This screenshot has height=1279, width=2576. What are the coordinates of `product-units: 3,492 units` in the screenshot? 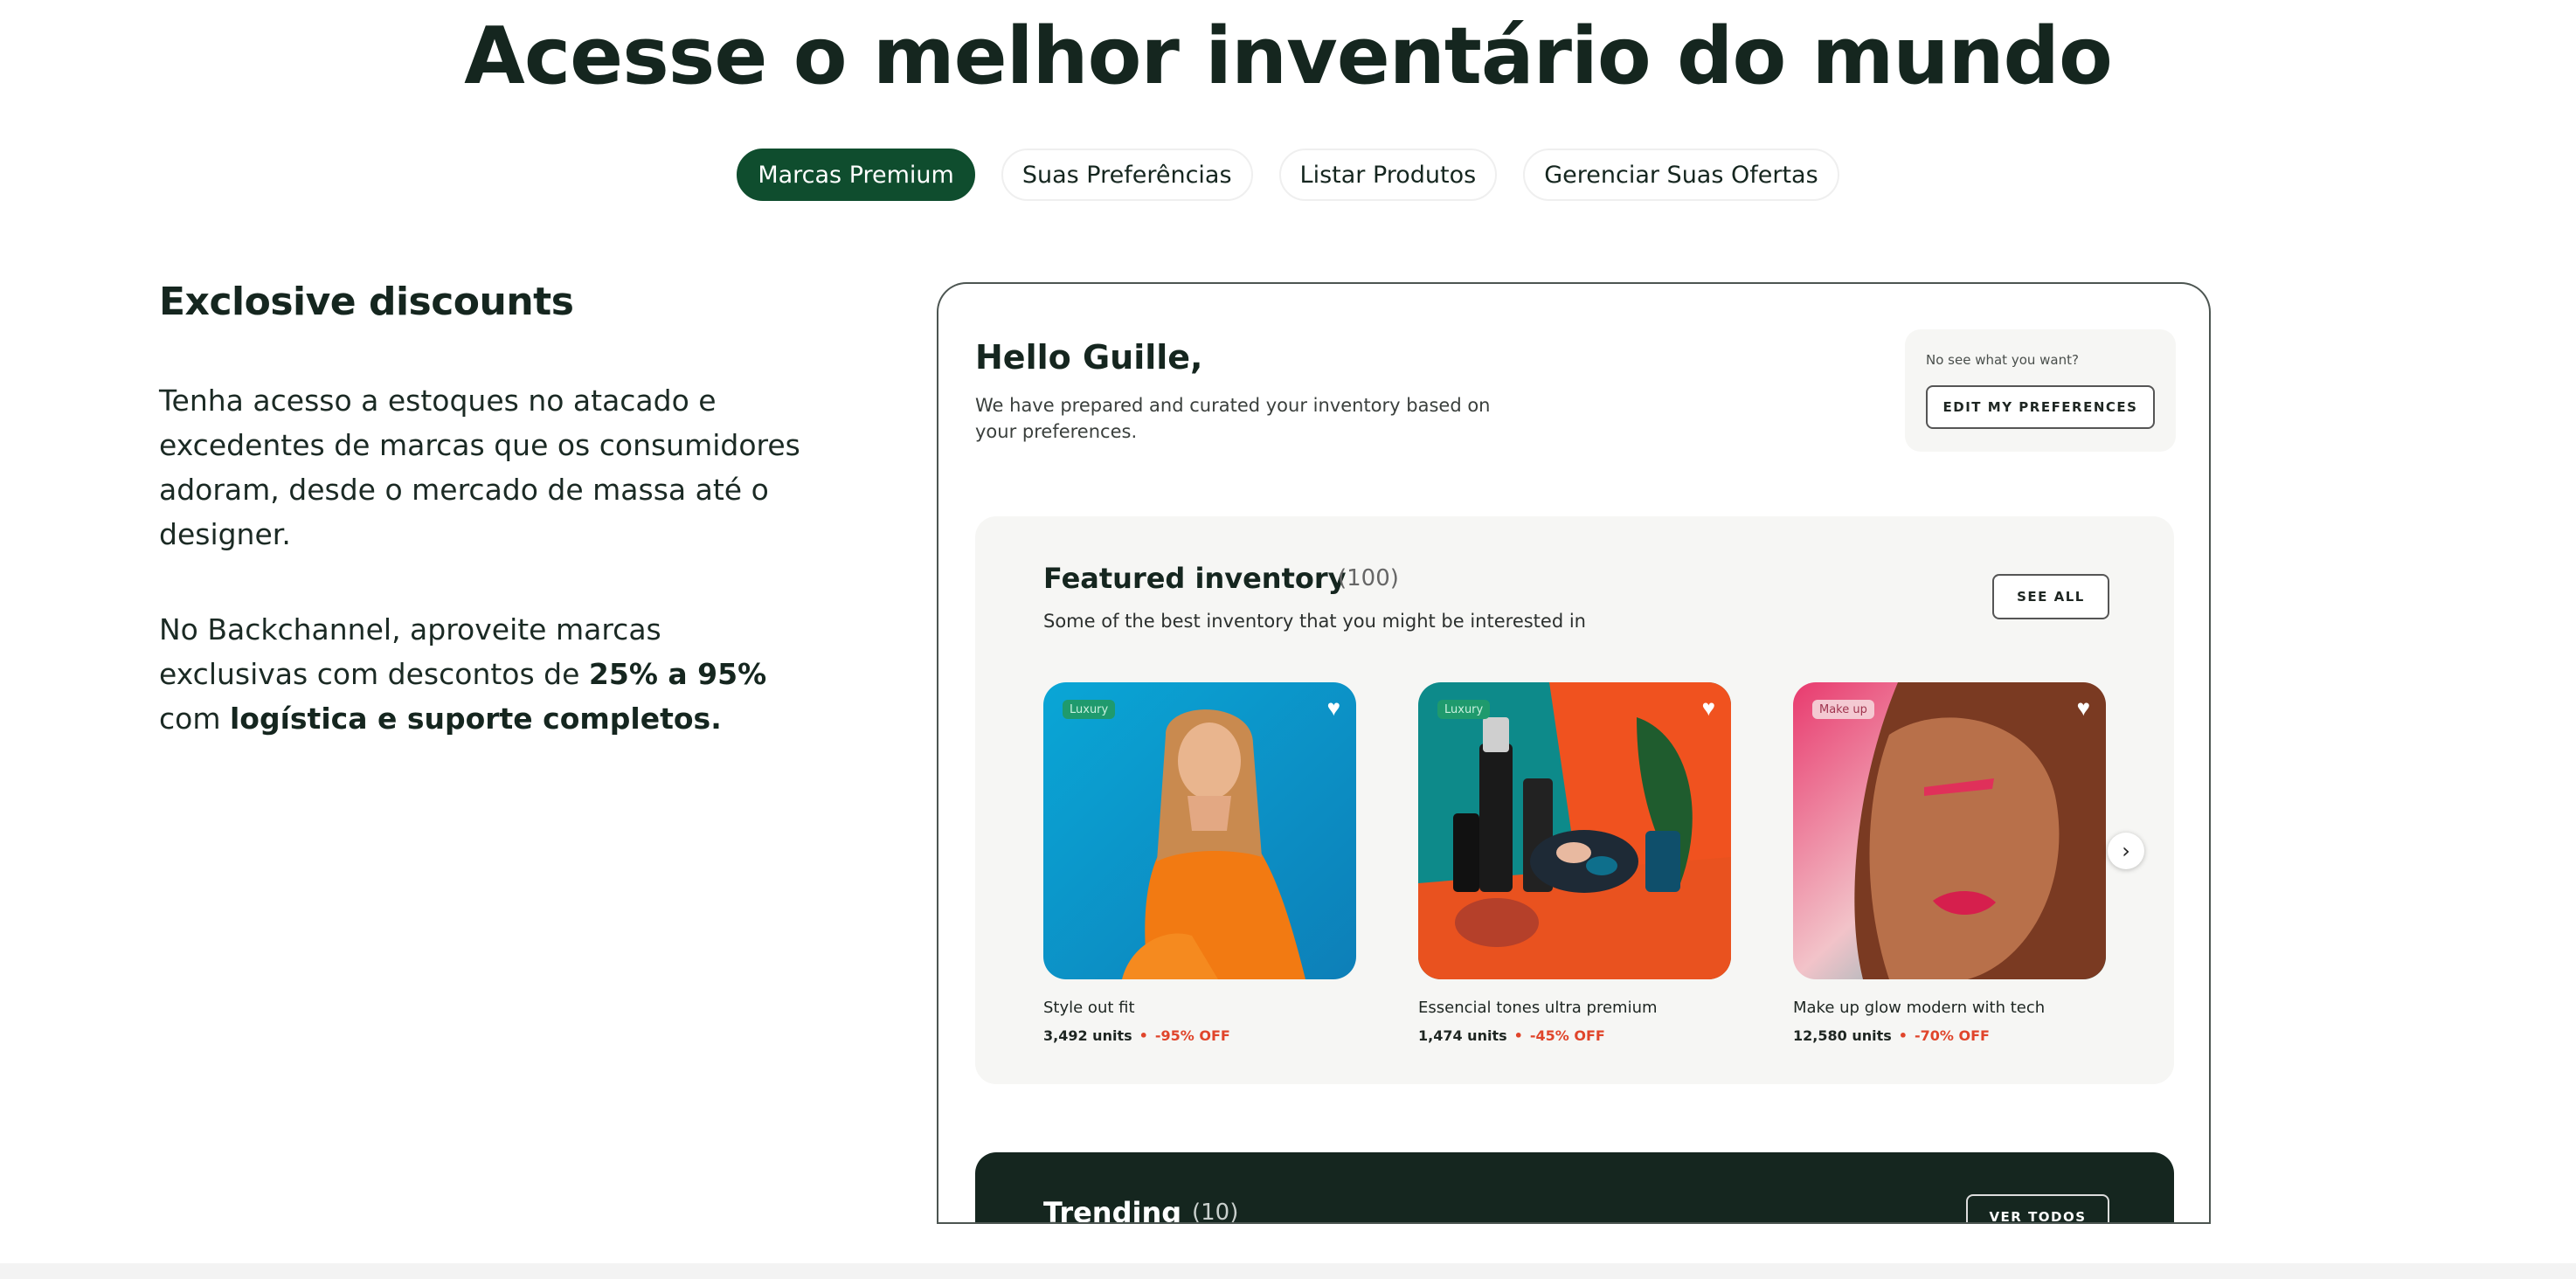 It's located at (1087, 1035).